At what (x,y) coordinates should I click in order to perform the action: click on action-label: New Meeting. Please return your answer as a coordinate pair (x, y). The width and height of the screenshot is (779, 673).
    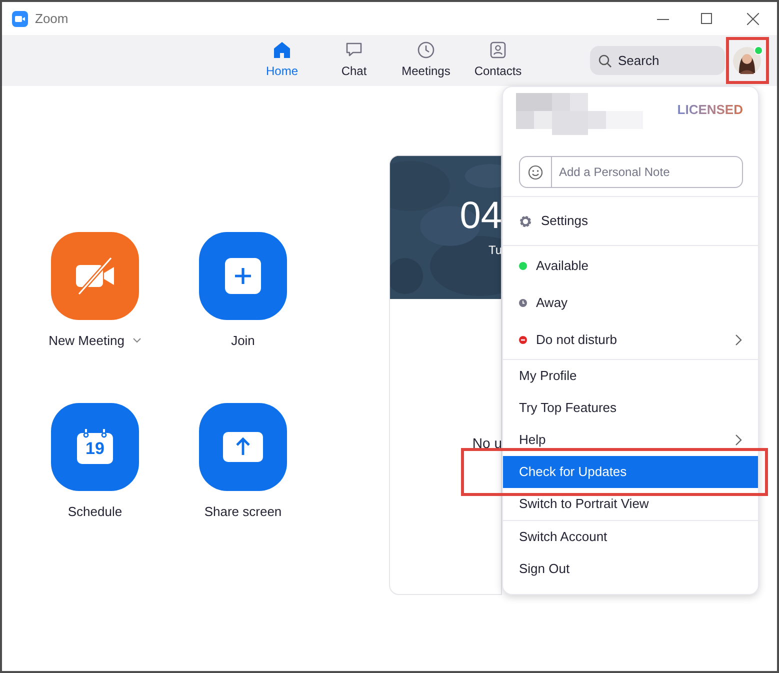
    Looking at the image, I should click on (86, 341).